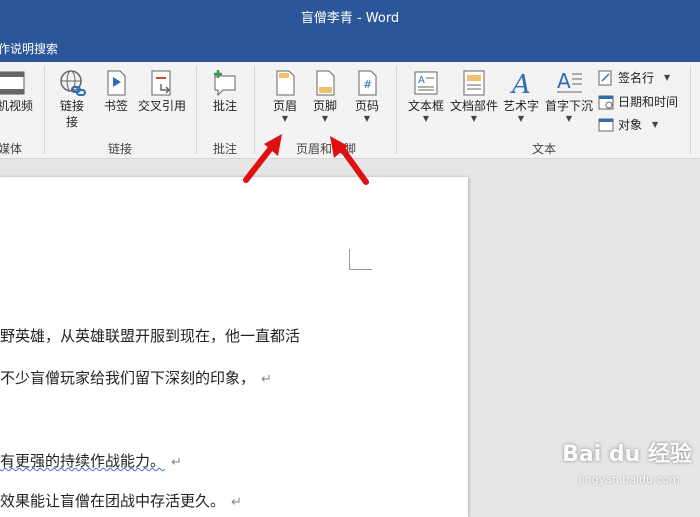 This screenshot has height=517, width=700. I want to click on wordart-button: A 艺术字 ▼, so click(521, 96).